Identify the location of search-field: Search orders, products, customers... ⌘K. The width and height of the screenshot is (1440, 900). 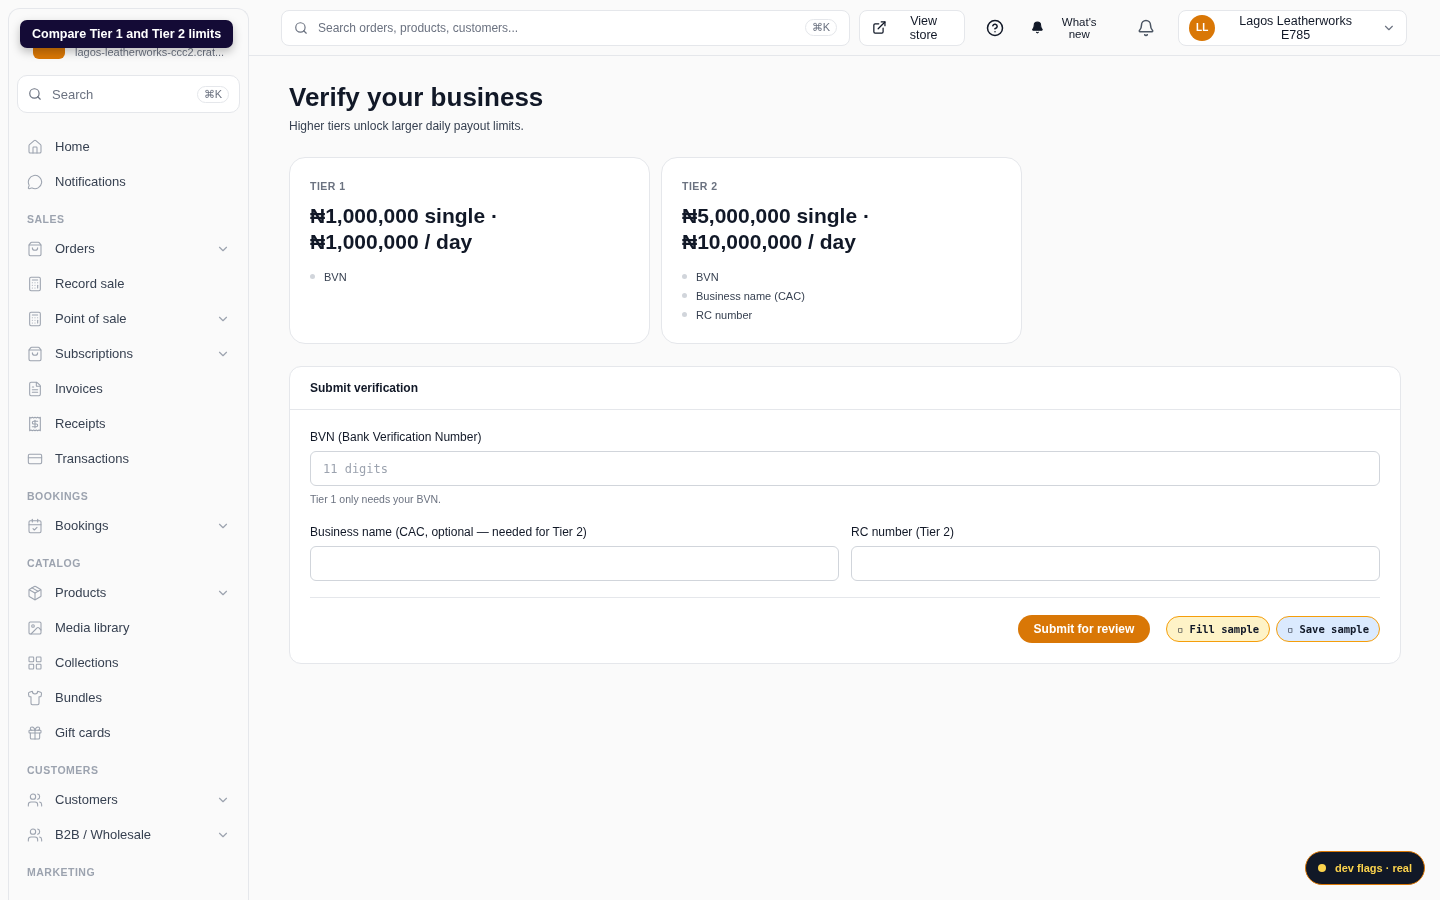
(566, 27).